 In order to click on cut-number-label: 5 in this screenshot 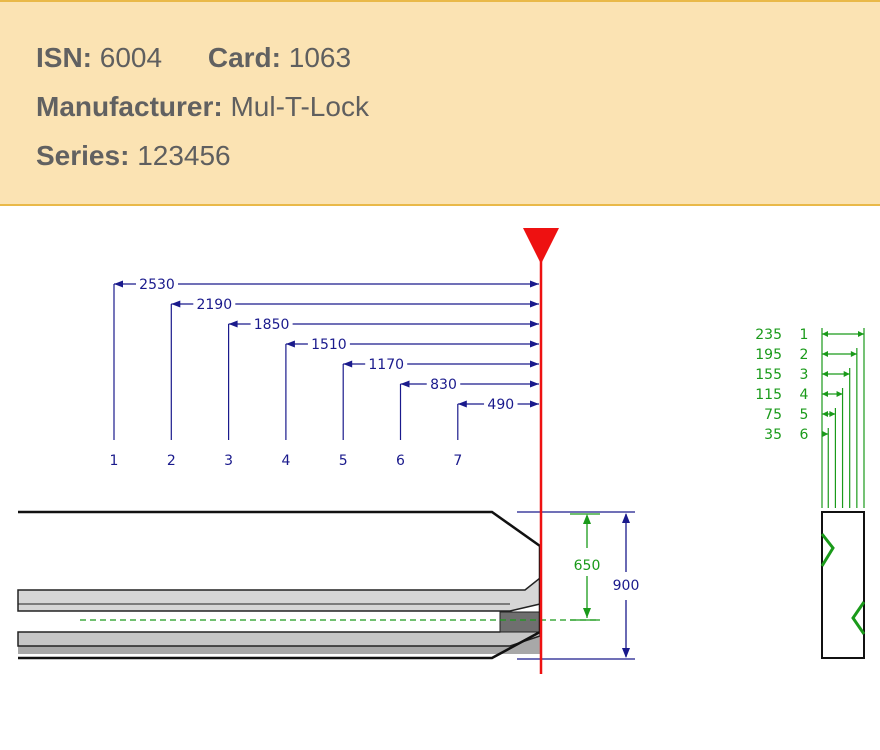, I will do `click(343, 461)`.